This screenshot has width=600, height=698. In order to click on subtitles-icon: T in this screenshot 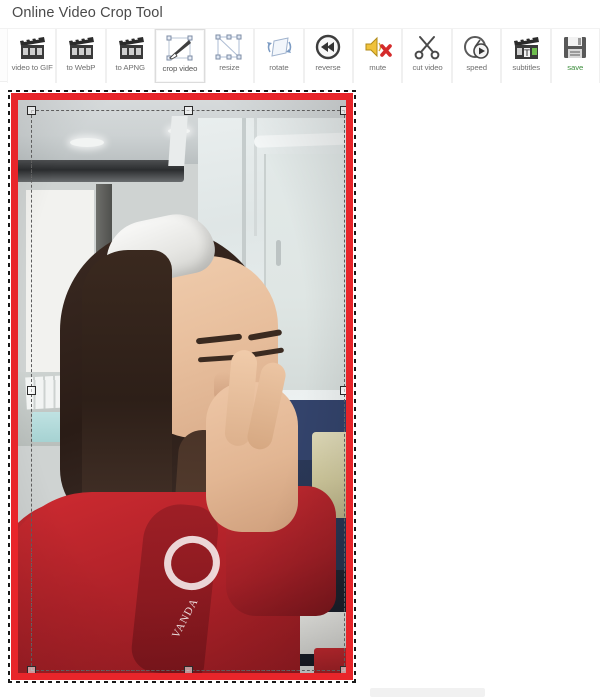, I will do `click(526, 47)`.